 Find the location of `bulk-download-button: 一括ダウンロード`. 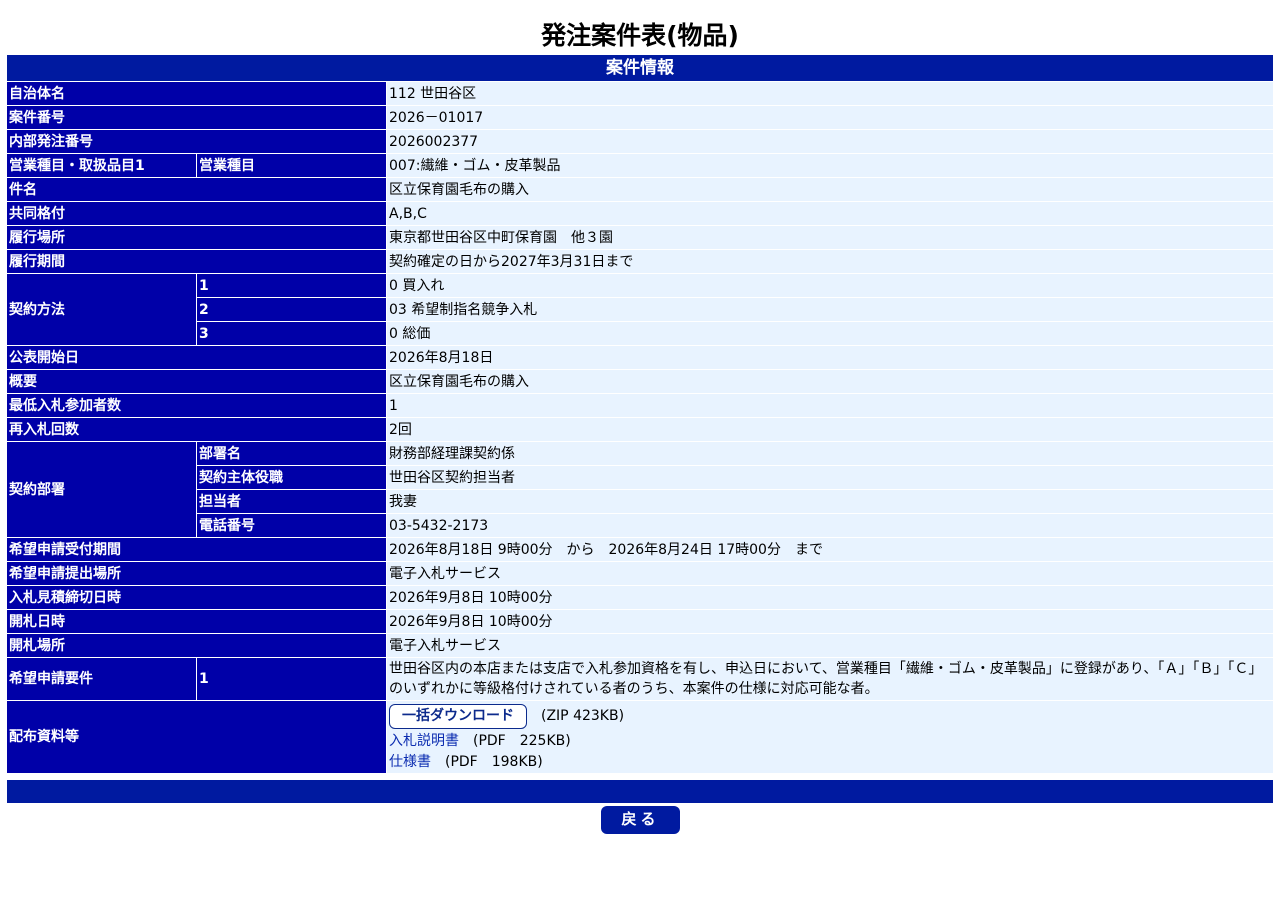

bulk-download-button: 一括ダウンロード is located at coordinates (458, 716).